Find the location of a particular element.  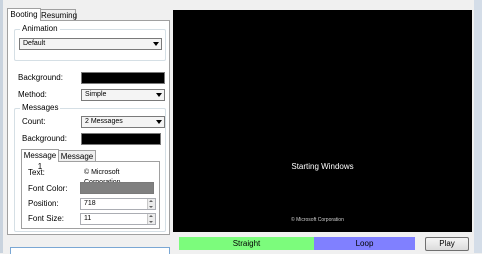

count-select-value: 2 Messages is located at coordinates (104, 121).